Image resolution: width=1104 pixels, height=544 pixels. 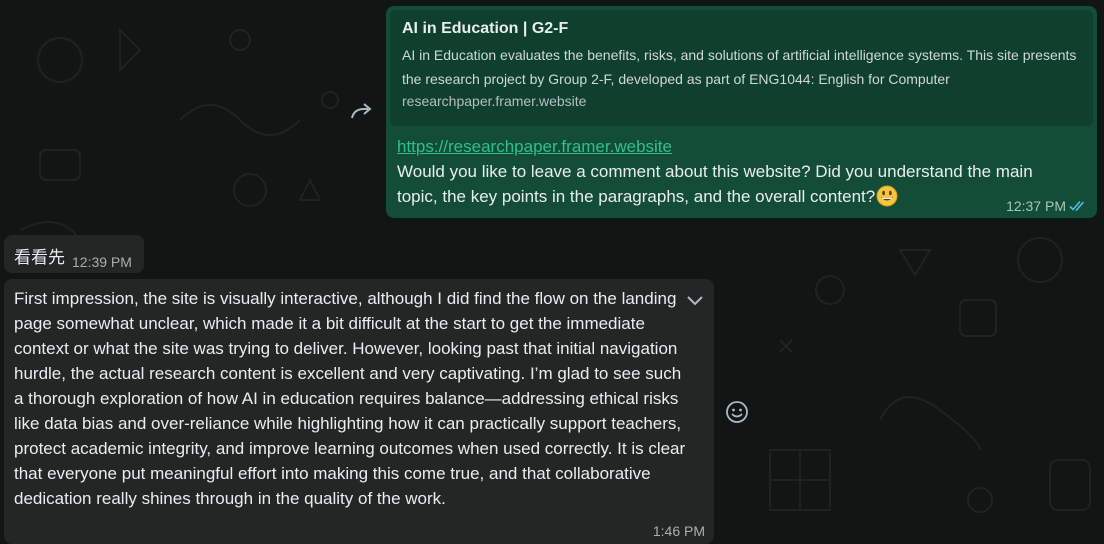 I want to click on incoming-message-short: 看看先 12:39 PM, so click(x=74, y=254).